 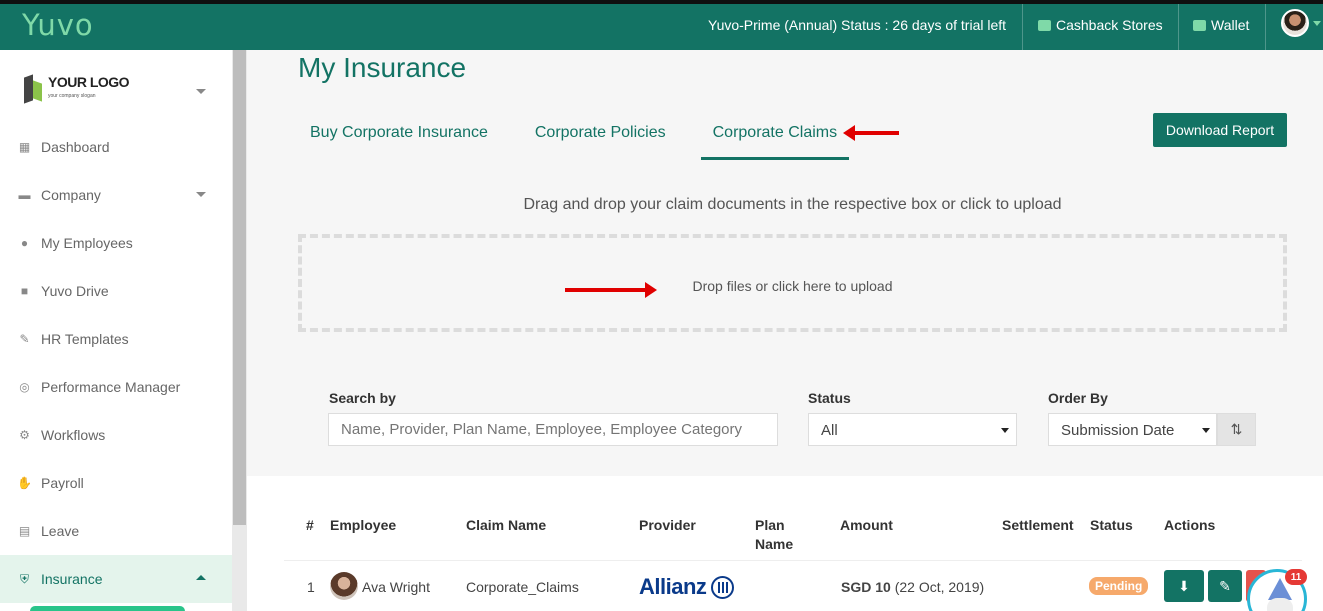 What do you see at coordinates (116, 291) in the screenshot?
I see `sidebar-item-yuvo-drive: ■ Yuvo Drive` at bounding box center [116, 291].